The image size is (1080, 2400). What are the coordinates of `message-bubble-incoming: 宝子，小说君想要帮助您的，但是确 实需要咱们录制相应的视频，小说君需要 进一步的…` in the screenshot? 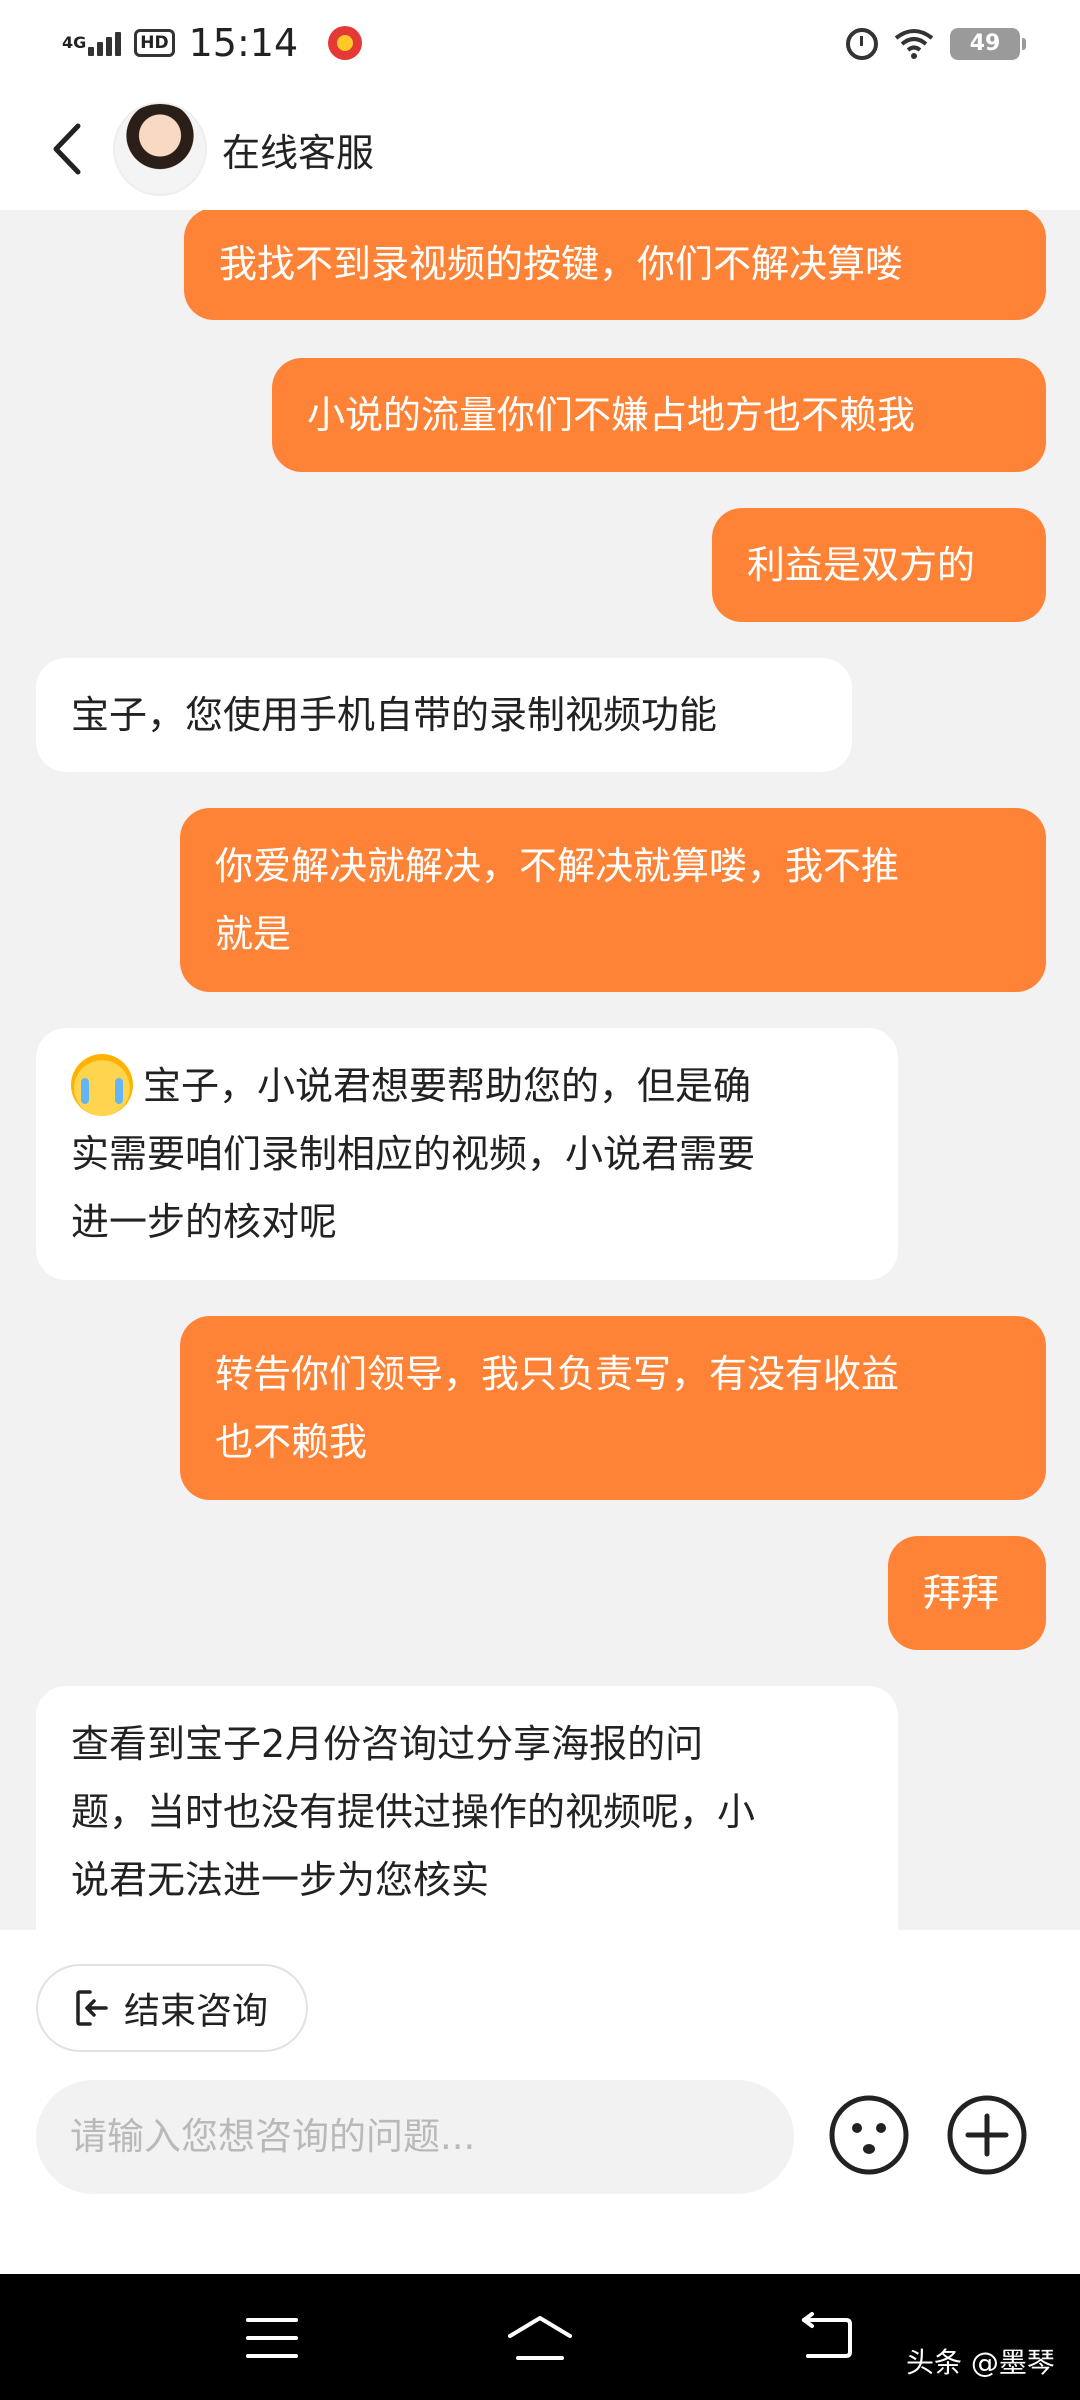 It's located at (467, 1154).